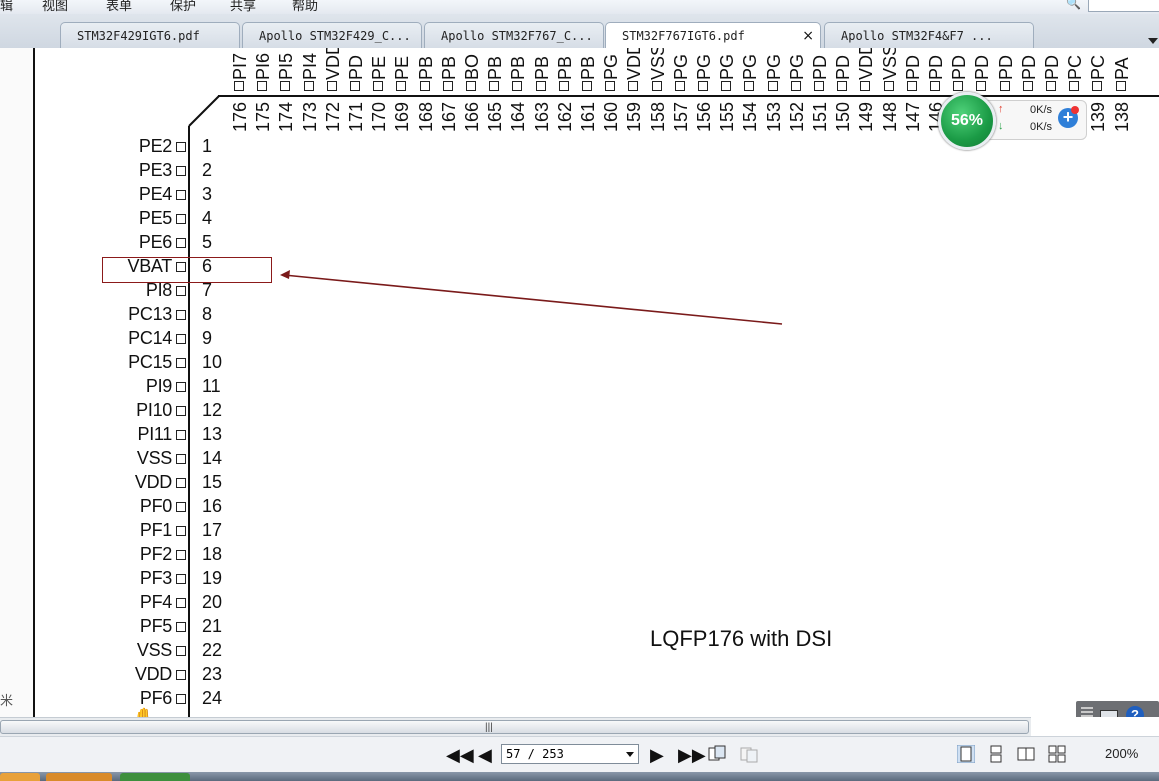 The image size is (1159, 781). Describe the element at coordinates (564, 116) in the screenshot. I see `pin-number: 162` at that location.